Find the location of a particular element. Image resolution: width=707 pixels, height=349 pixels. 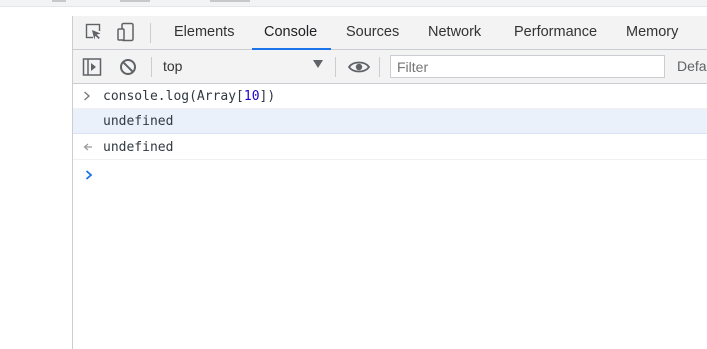

console-result-text: undefined is located at coordinates (138, 147).